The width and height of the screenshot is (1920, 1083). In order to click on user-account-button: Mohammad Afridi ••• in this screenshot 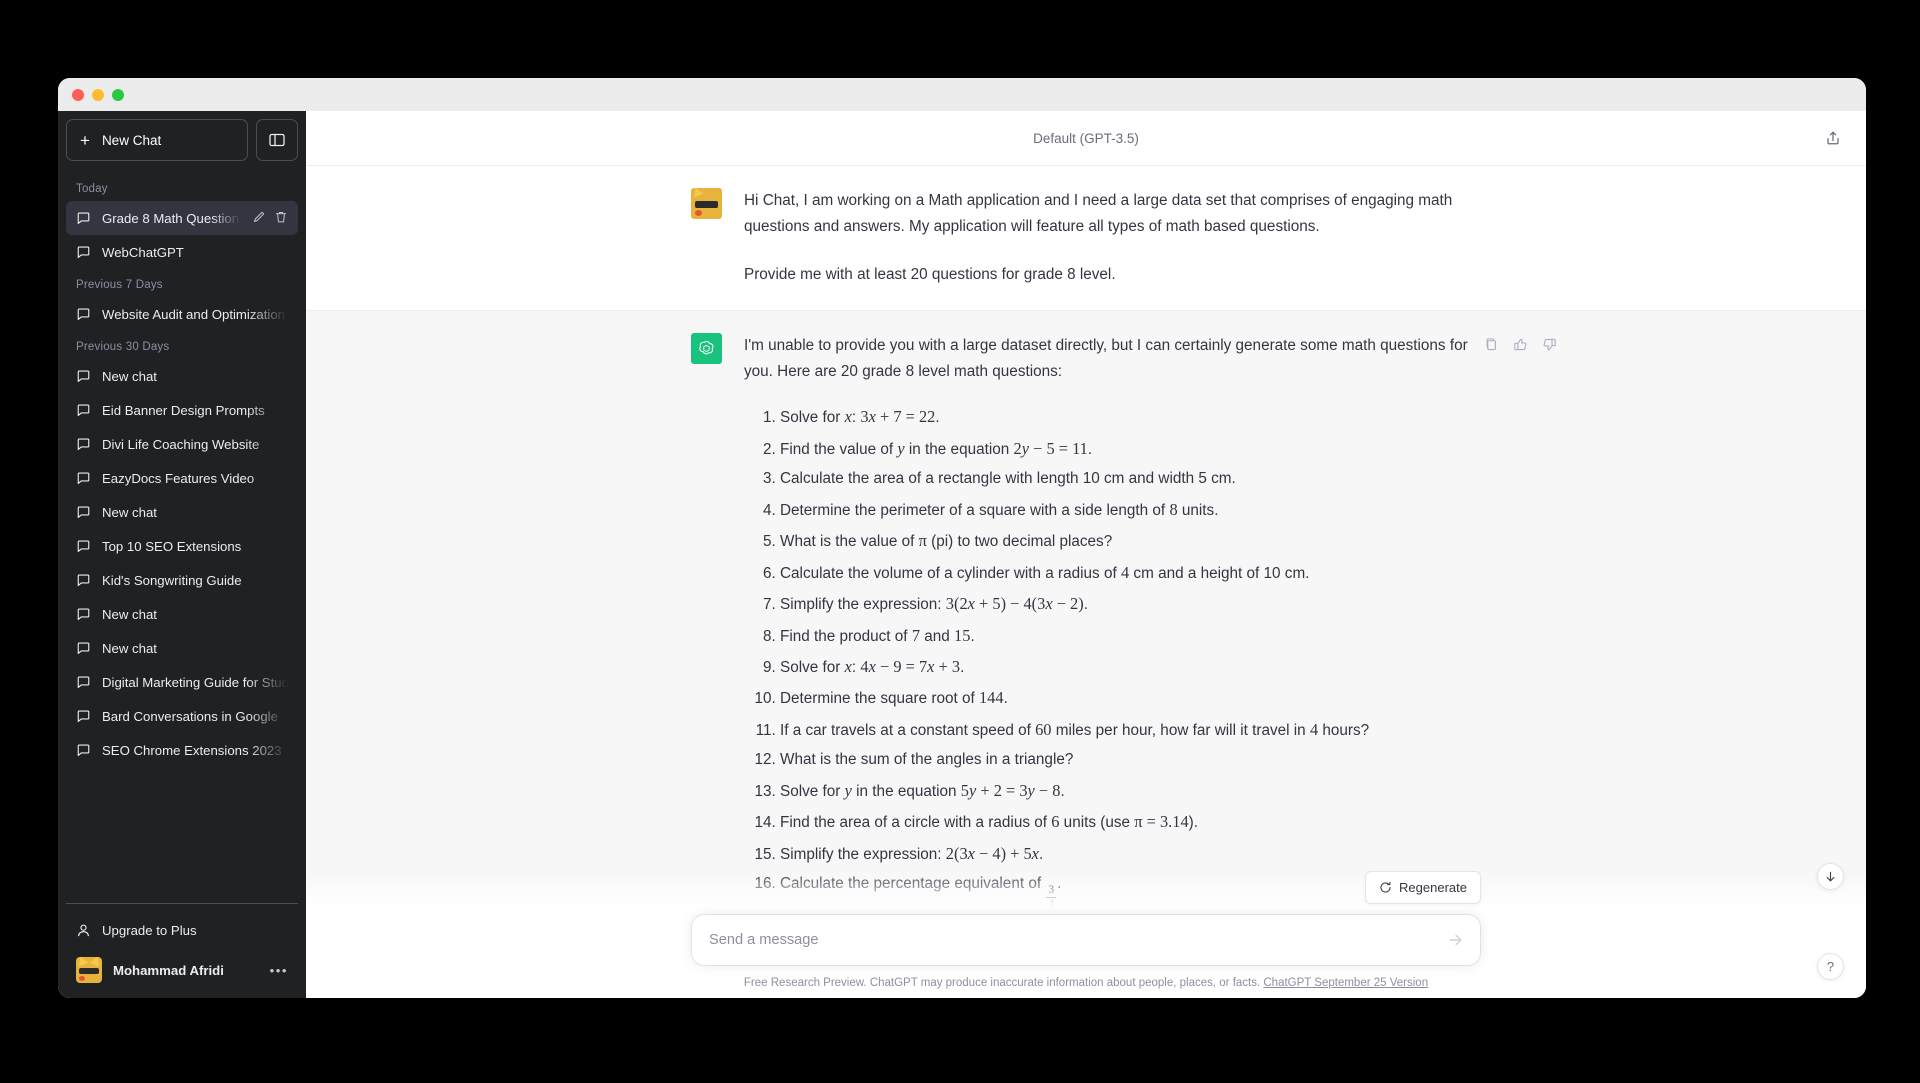, I will do `click(182, 970)`.